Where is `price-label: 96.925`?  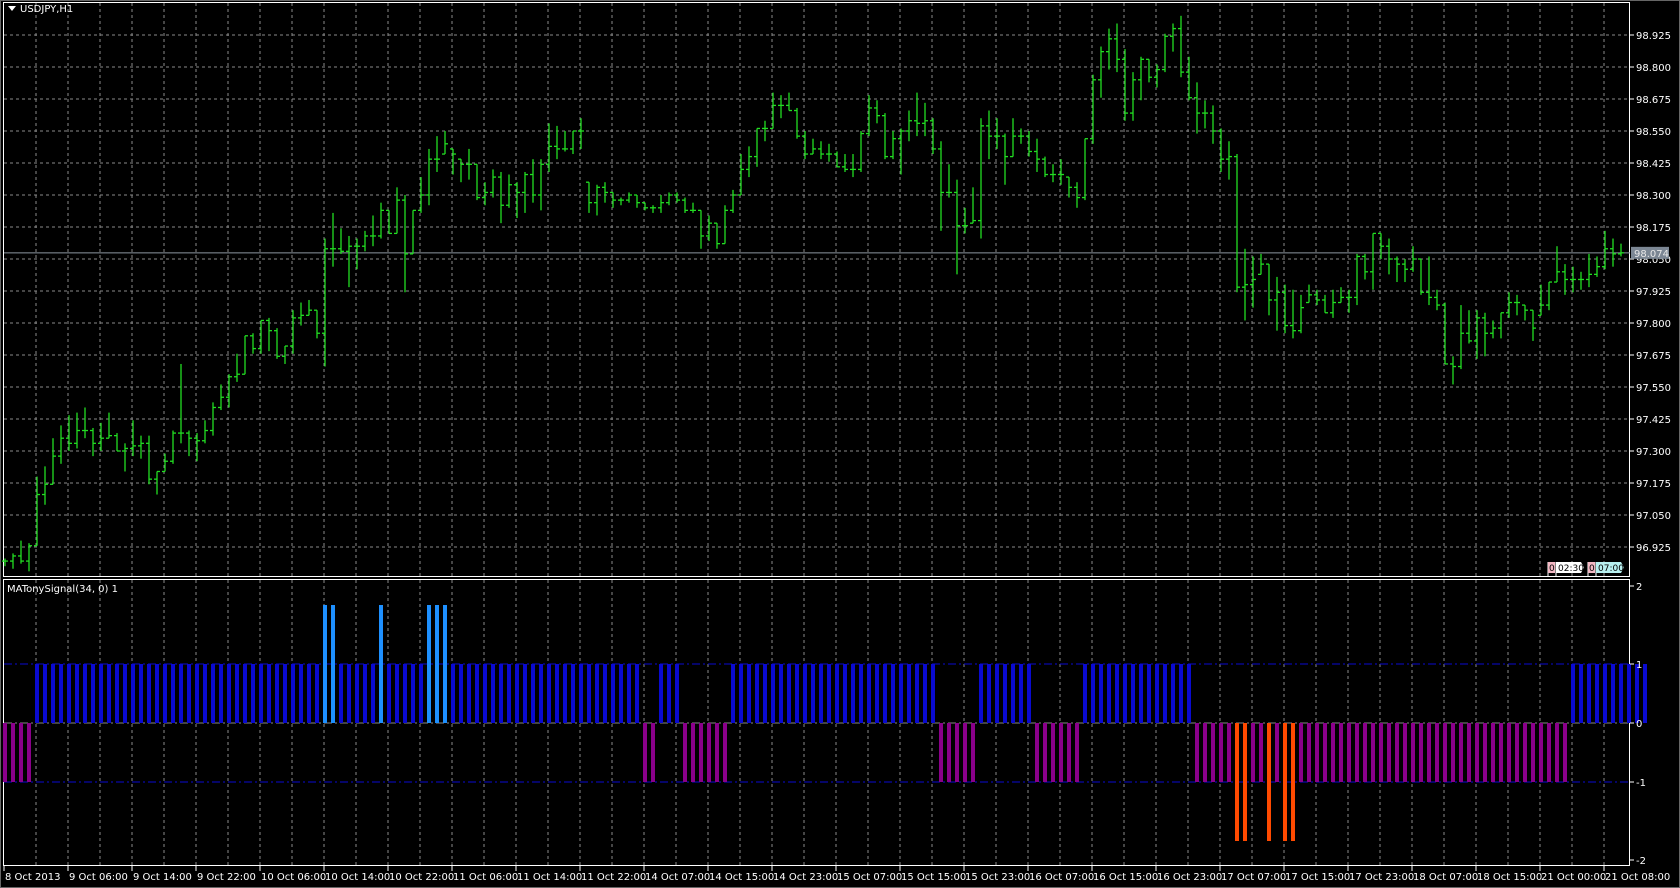 price-label: 96.925 is located at coordinates (1653, 548).